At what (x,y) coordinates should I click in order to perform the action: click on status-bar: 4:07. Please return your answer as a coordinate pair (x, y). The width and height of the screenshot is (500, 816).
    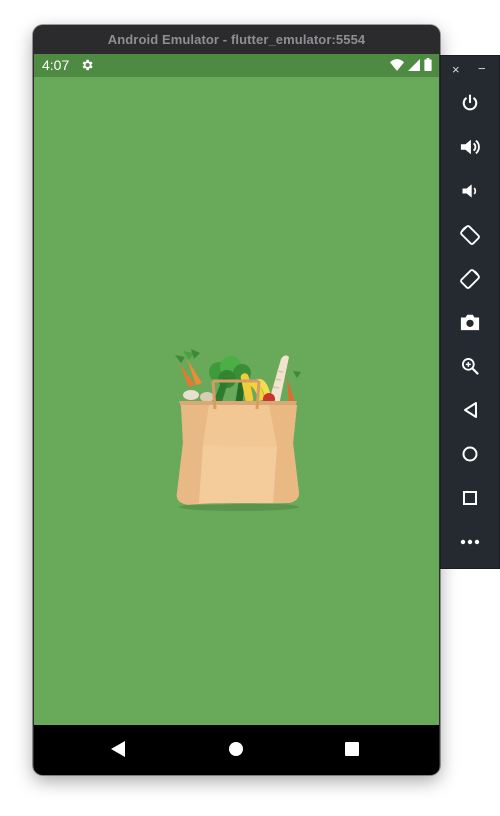
    Looking at the image, I should click on (236, 65).